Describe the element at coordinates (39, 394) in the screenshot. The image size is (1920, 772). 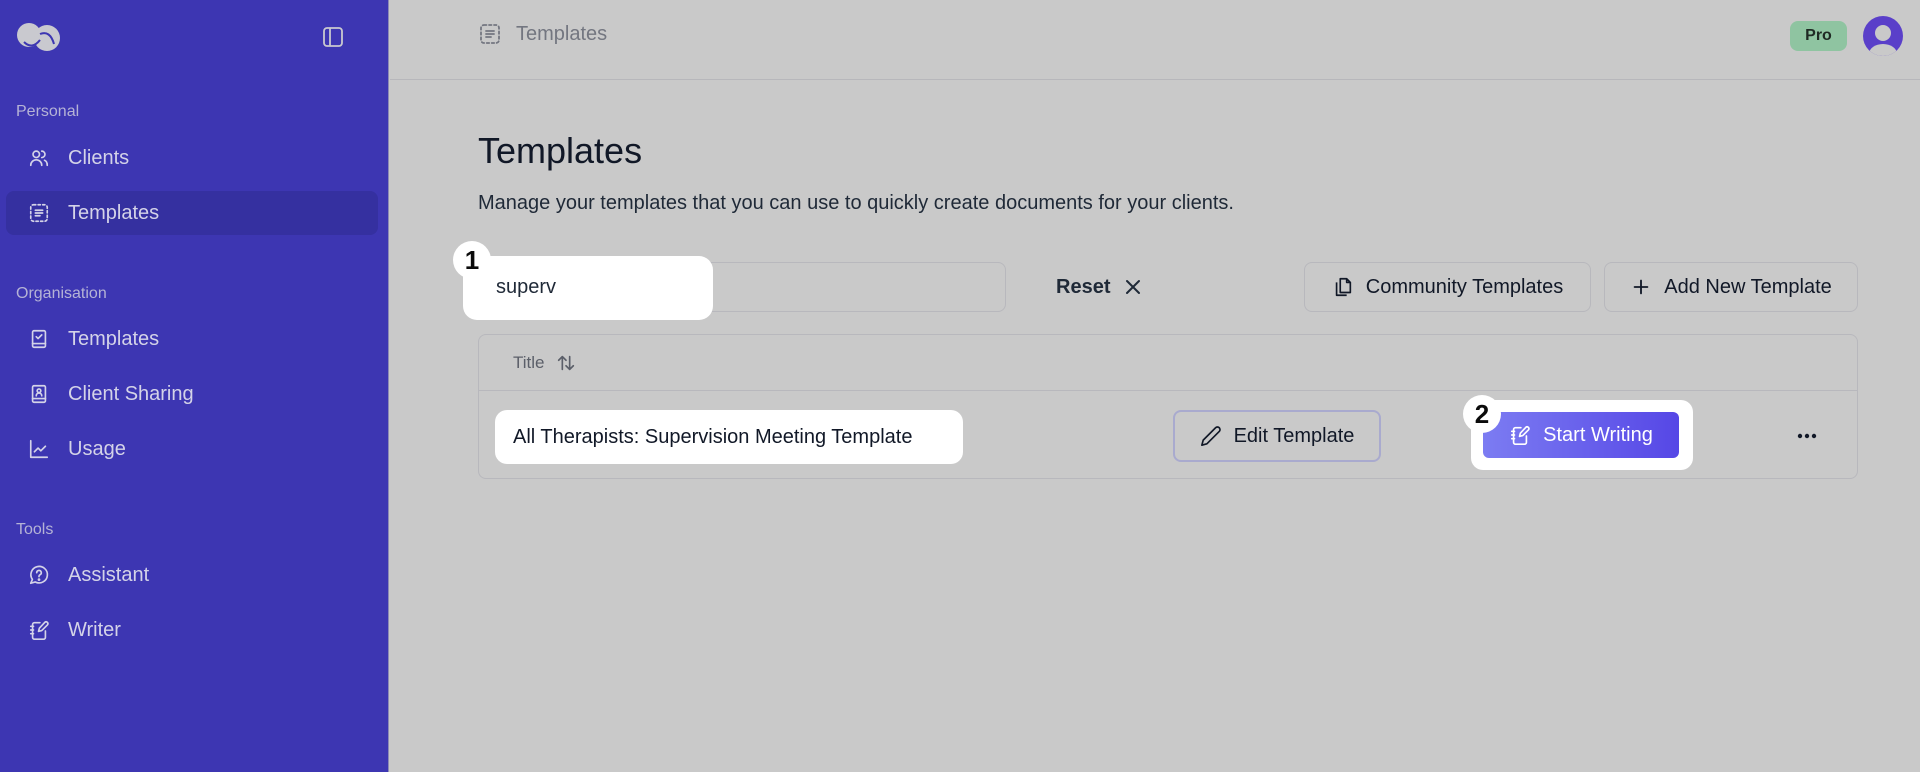
I see `book-user-icon` at that location.